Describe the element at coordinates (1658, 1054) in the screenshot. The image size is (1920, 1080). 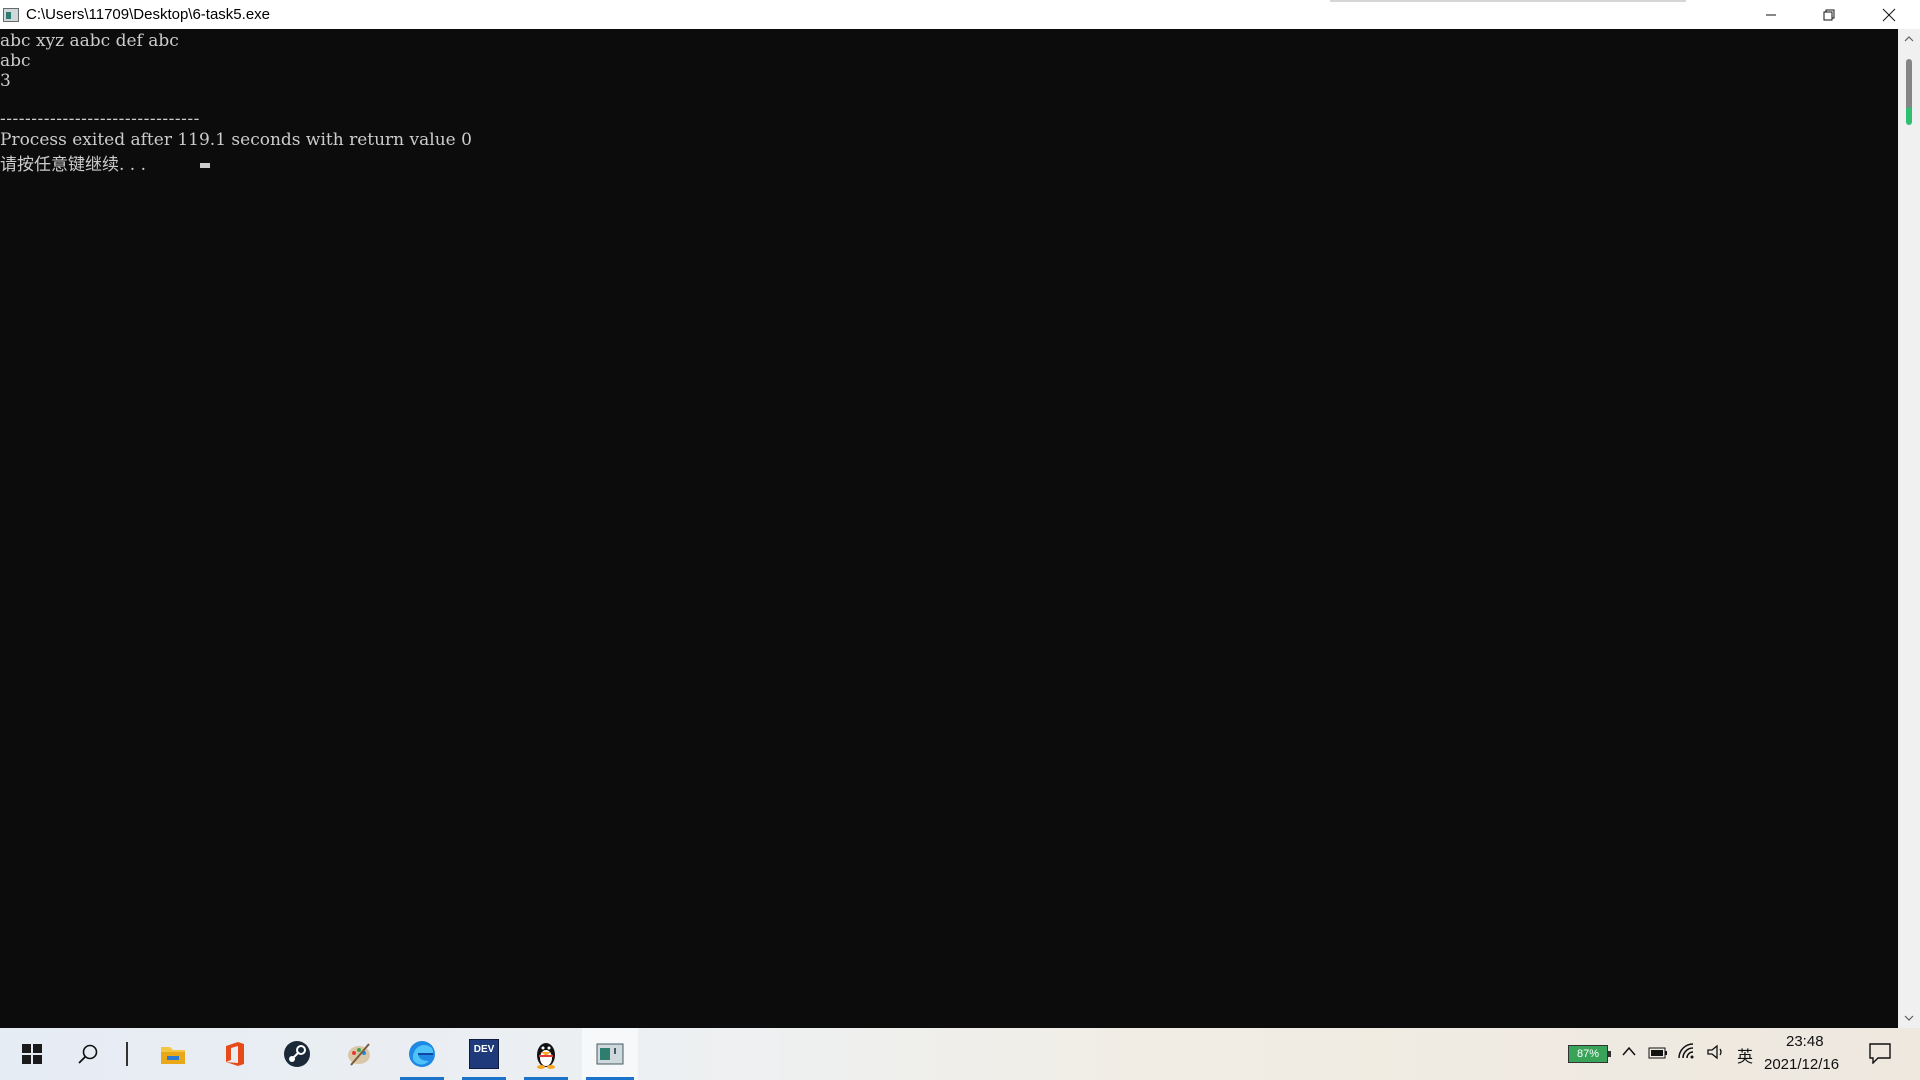
I see `battery-icon` at that location.